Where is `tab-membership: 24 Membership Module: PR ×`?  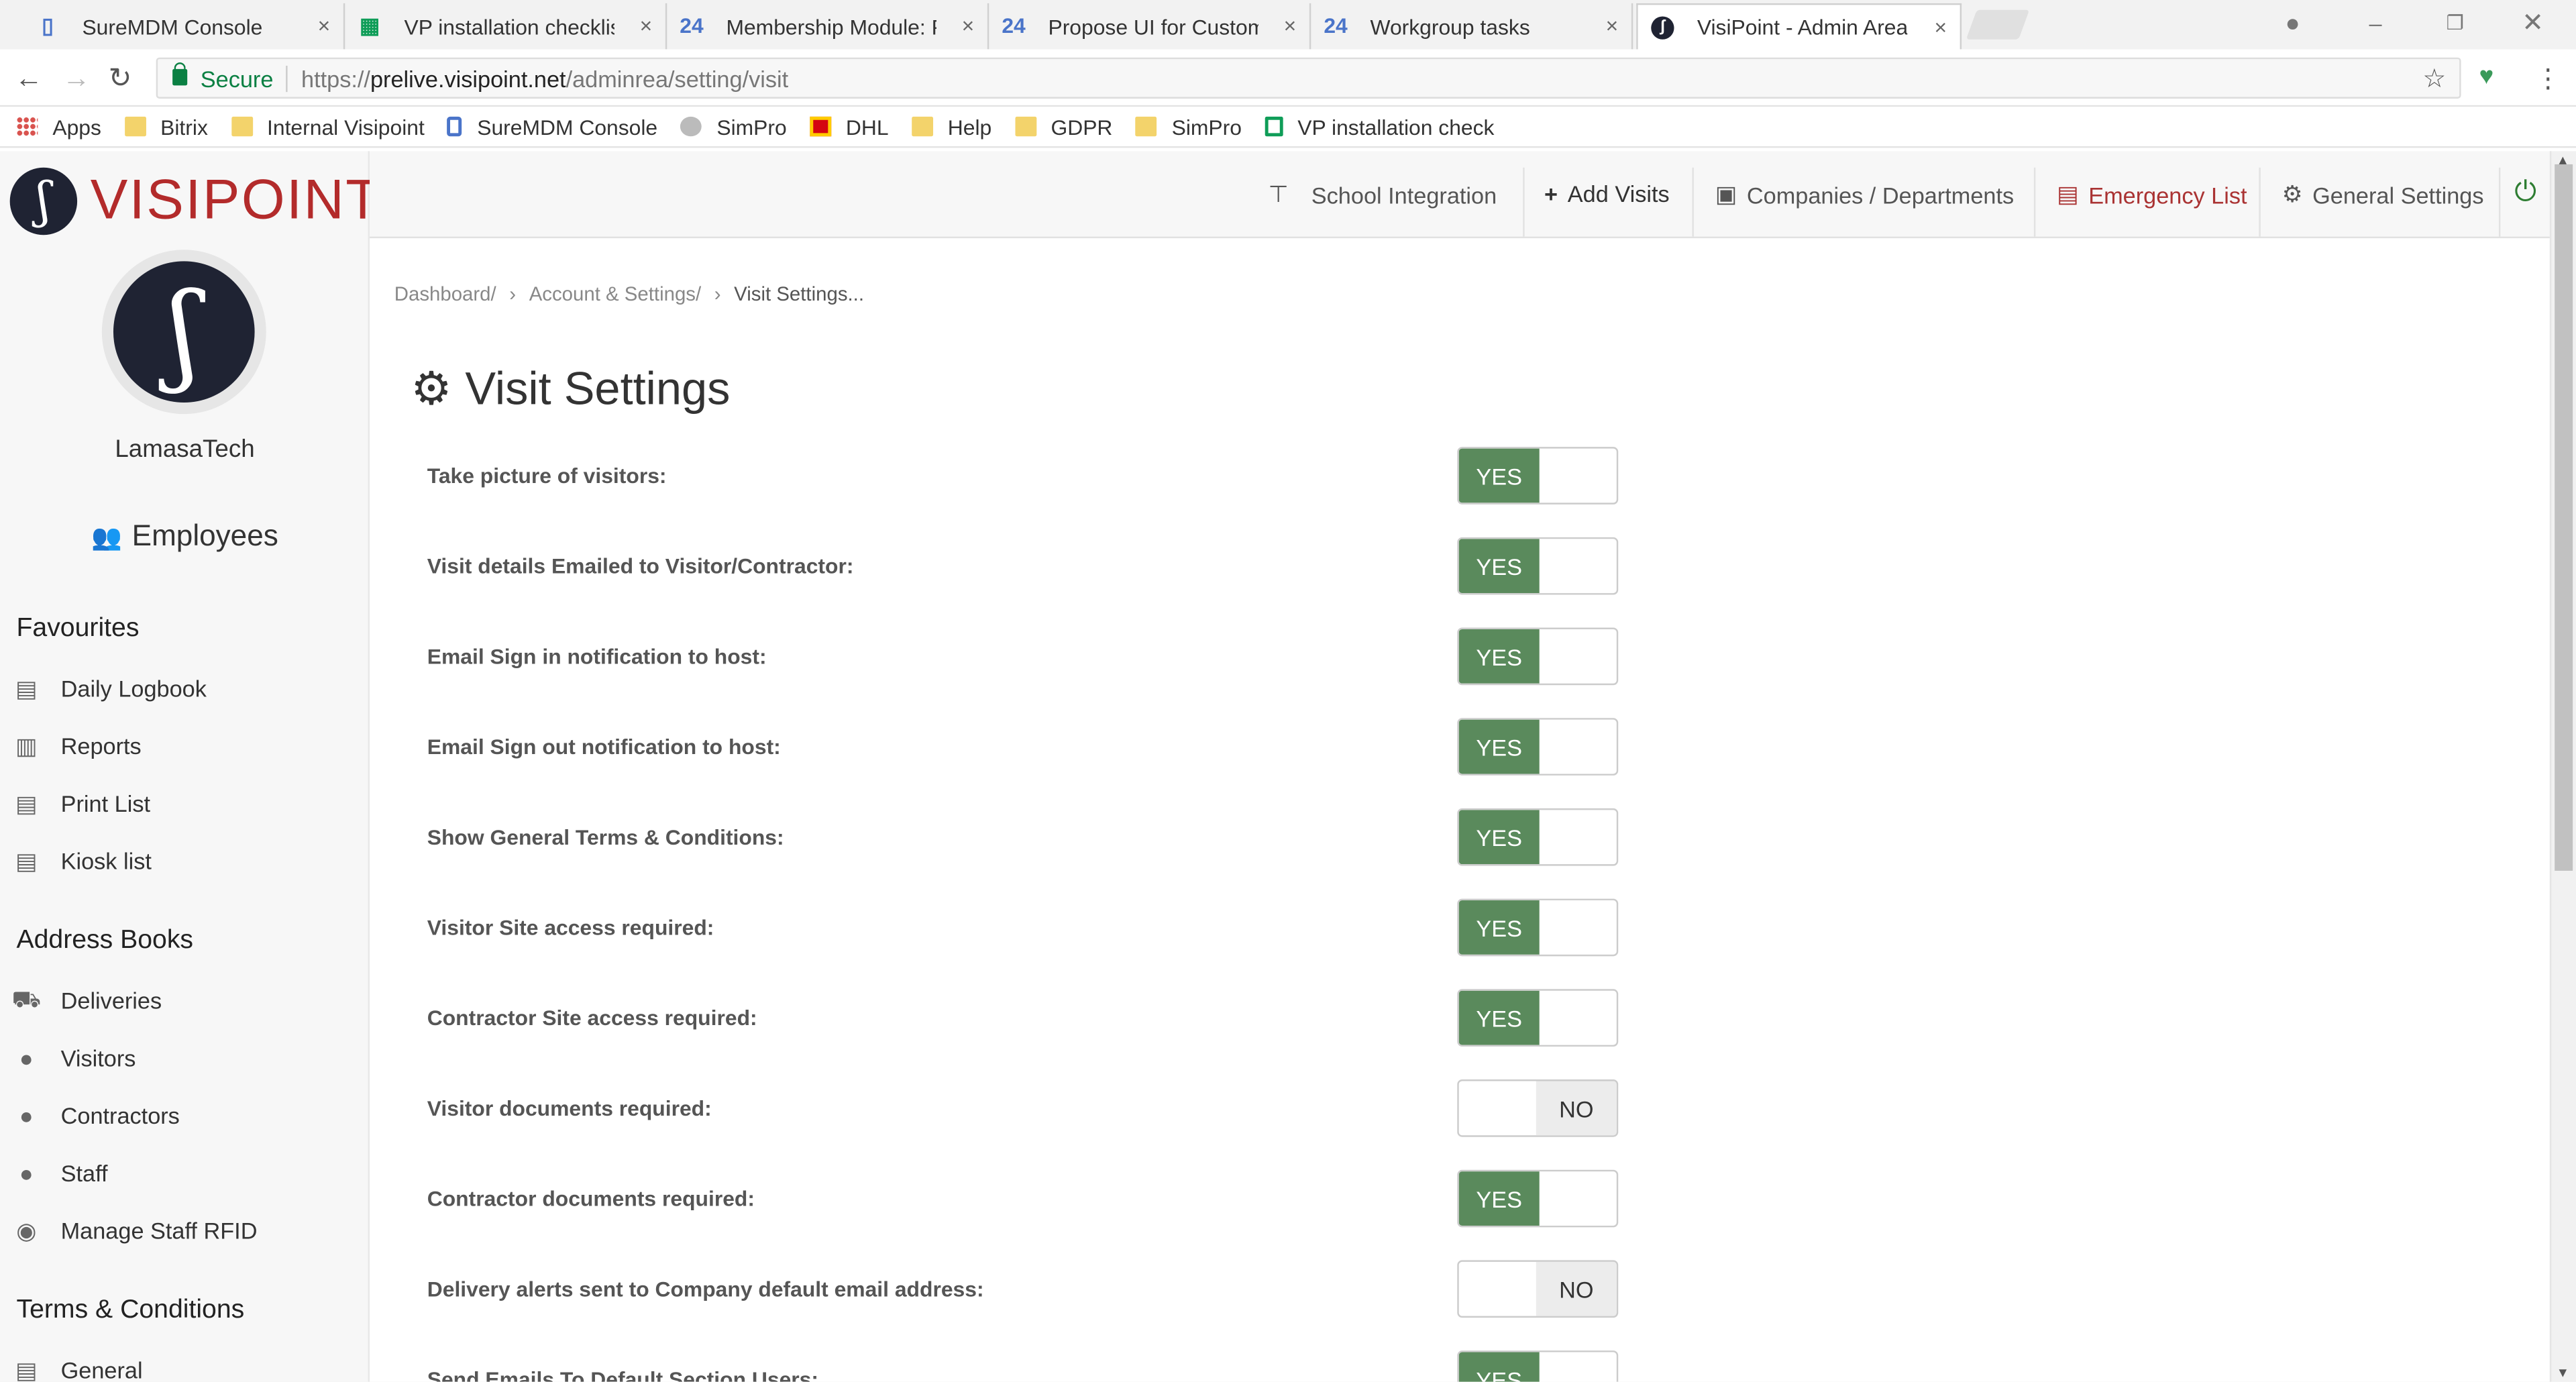
tab-membership: 24 Membership Module: PR × is located at coordinates (828, 26).